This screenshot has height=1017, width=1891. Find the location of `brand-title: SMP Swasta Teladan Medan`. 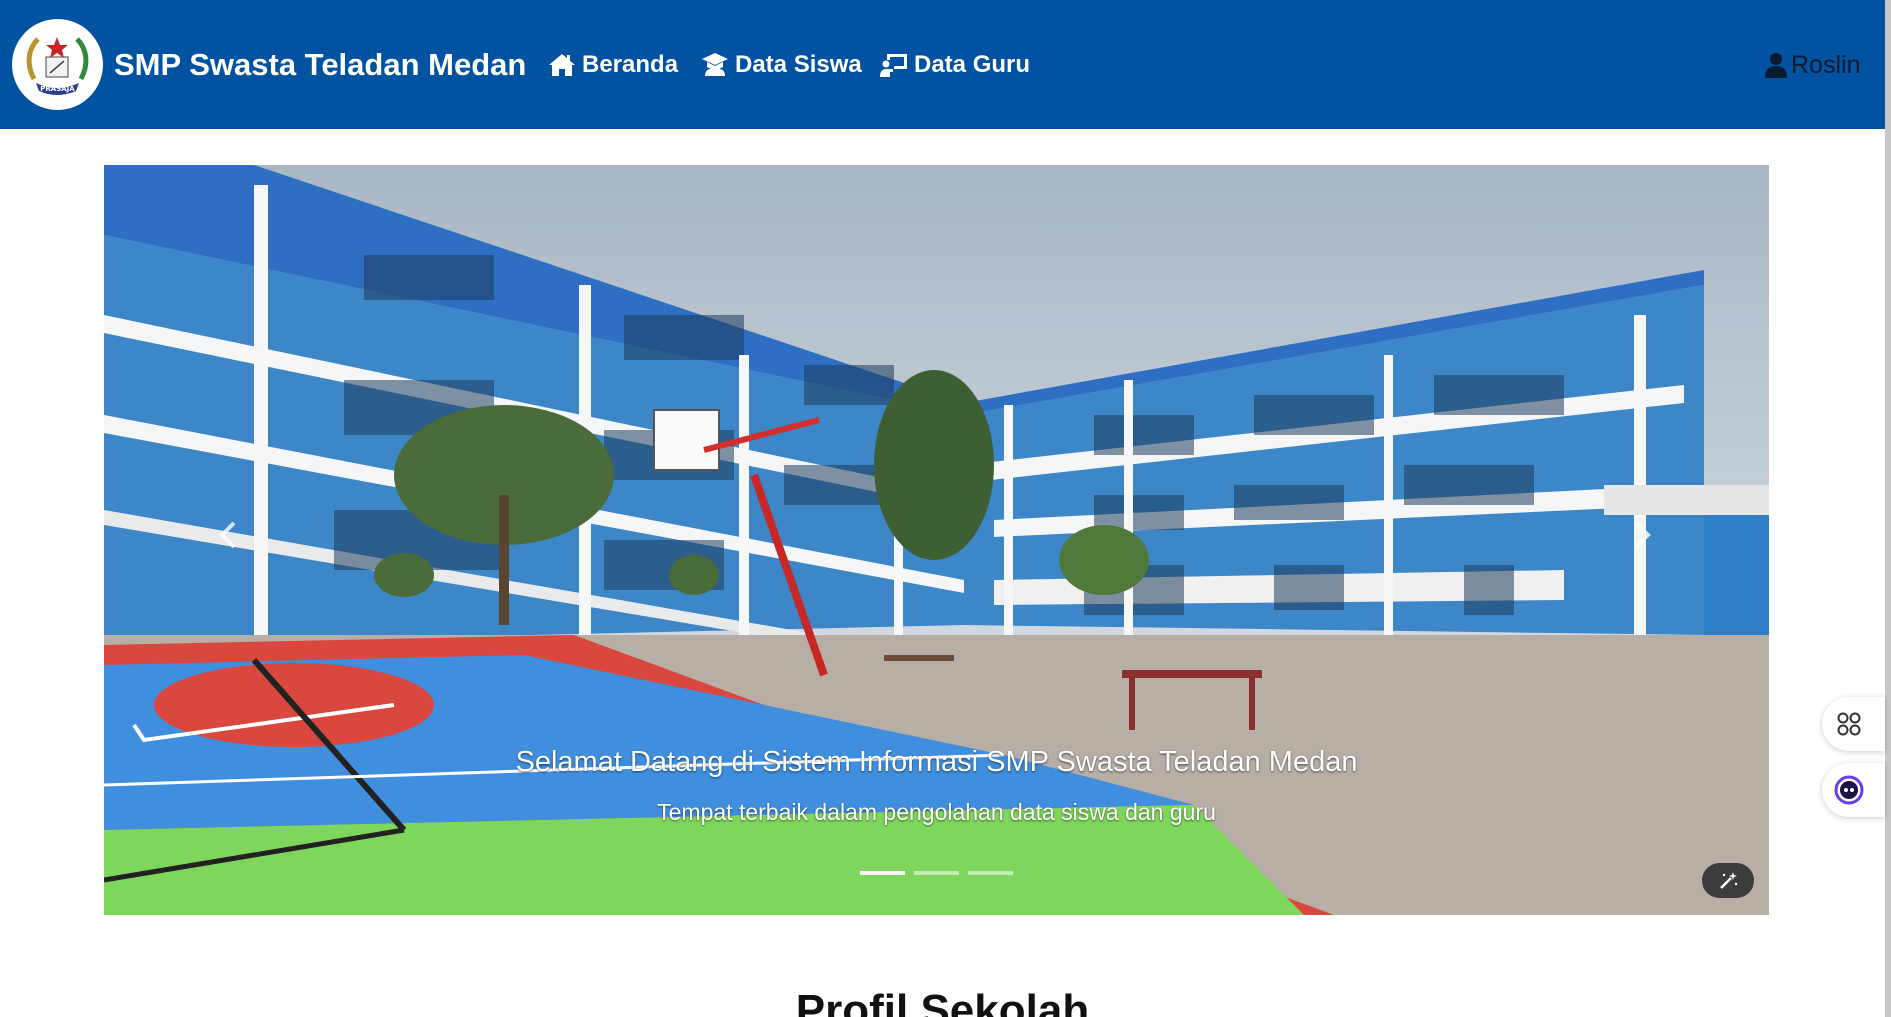

brand-title: SMP Swasta Teladan Medan is located at coordinates (320, 65).